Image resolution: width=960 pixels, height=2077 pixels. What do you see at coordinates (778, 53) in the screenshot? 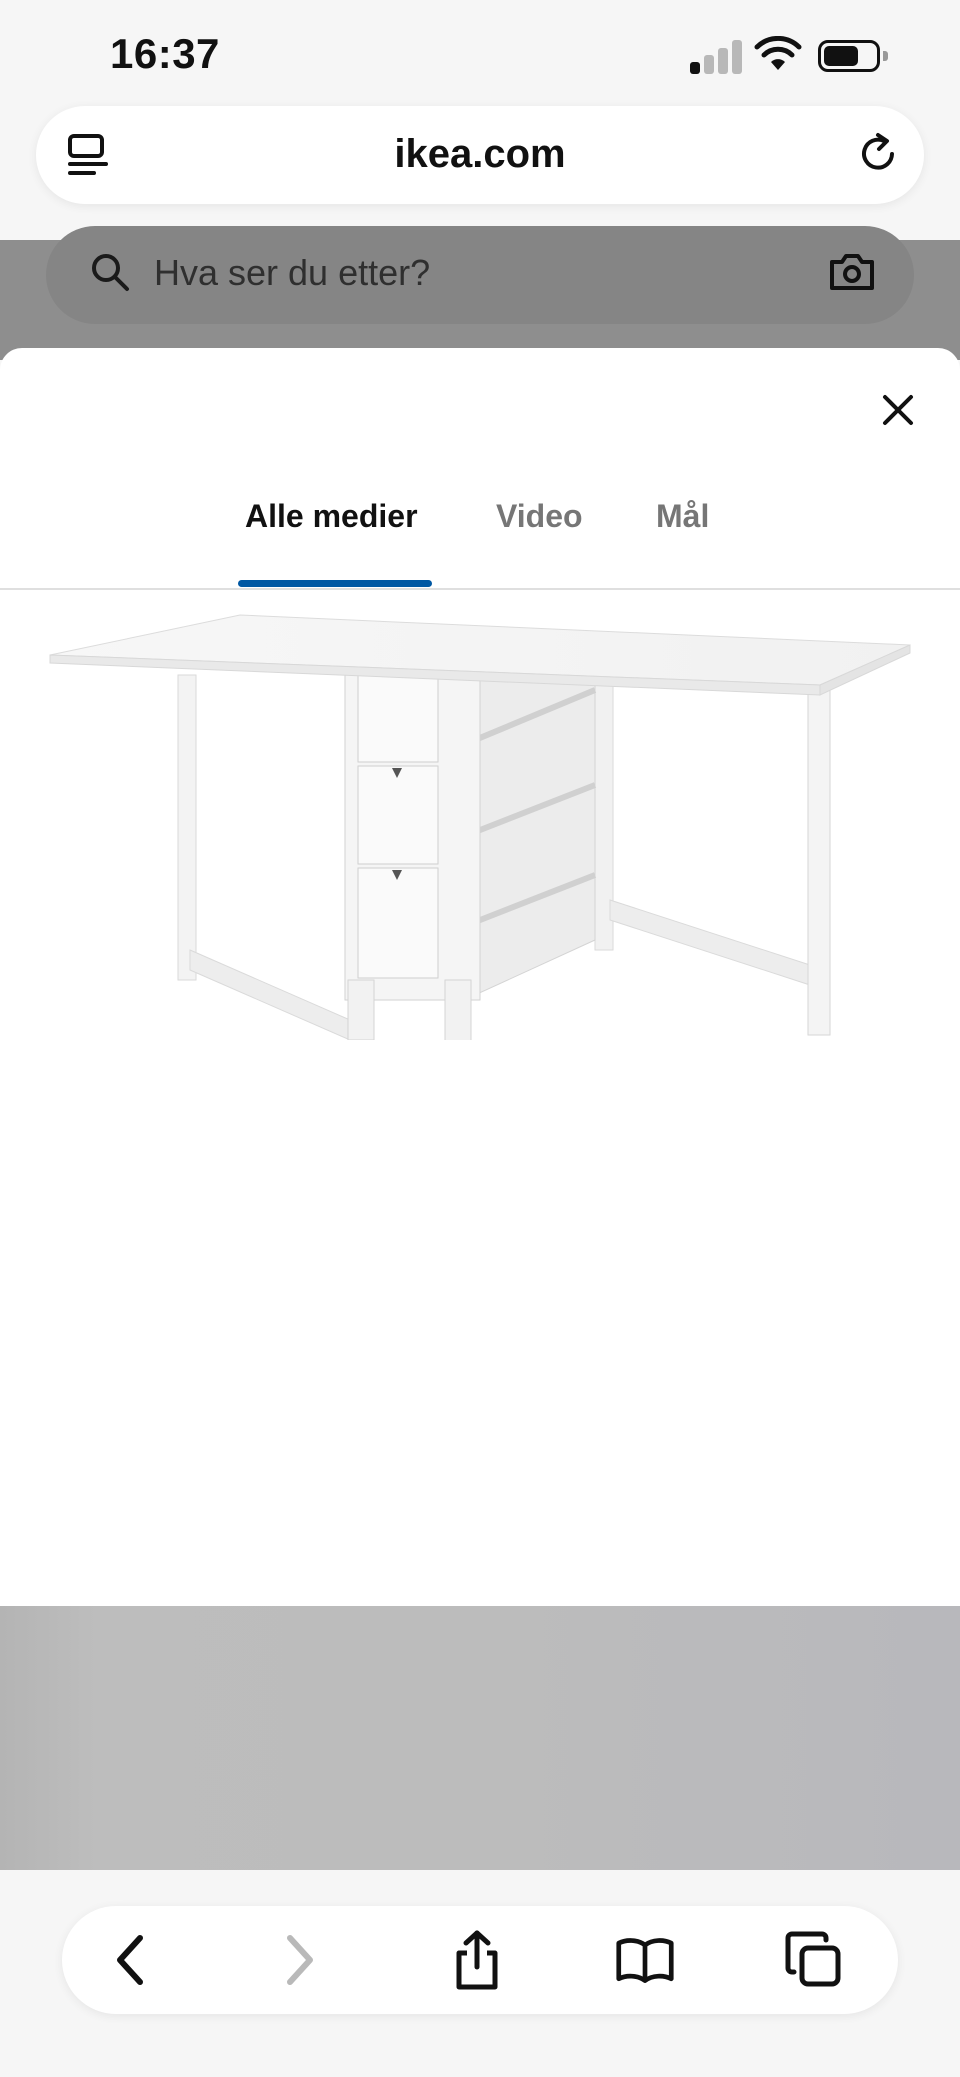
I see `wifi-icon` at bounding box center [778, 53].